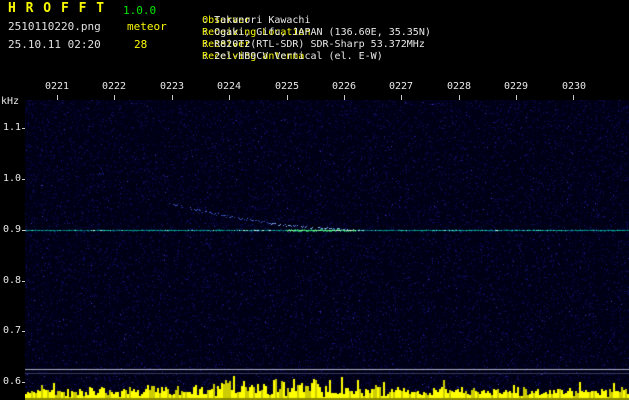 Image resolution: width=629 pixels, height=400 pixels. Describe the element at coordinates (292, 56) in the screenshot. I see `antenna-value: : 2el-HB9CV Vertical (el. E-W)` at that location.